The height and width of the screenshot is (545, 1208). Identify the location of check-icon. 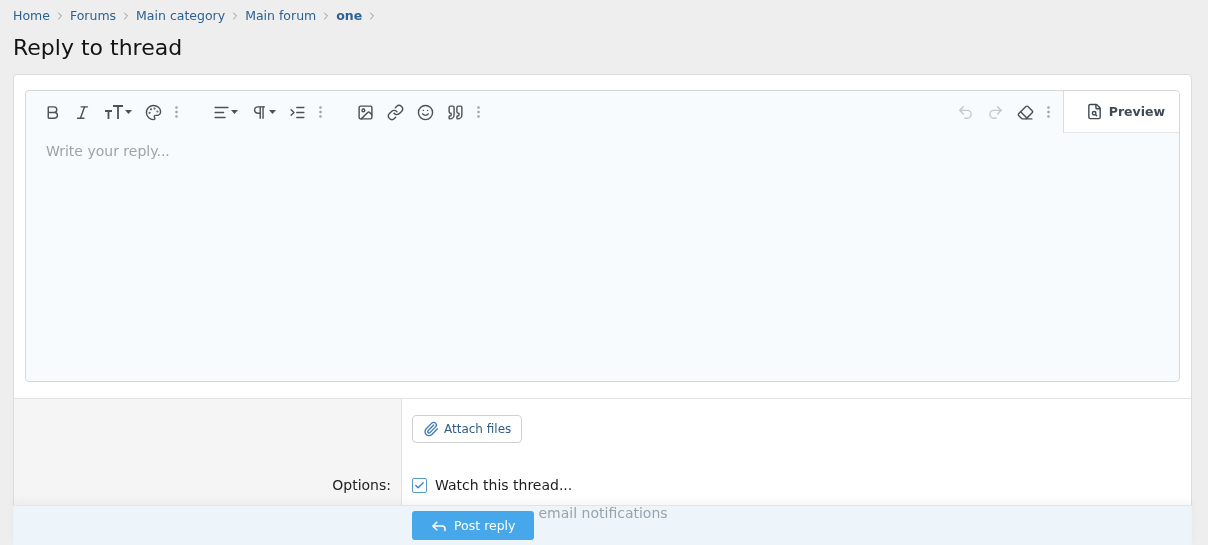
(419, 485).